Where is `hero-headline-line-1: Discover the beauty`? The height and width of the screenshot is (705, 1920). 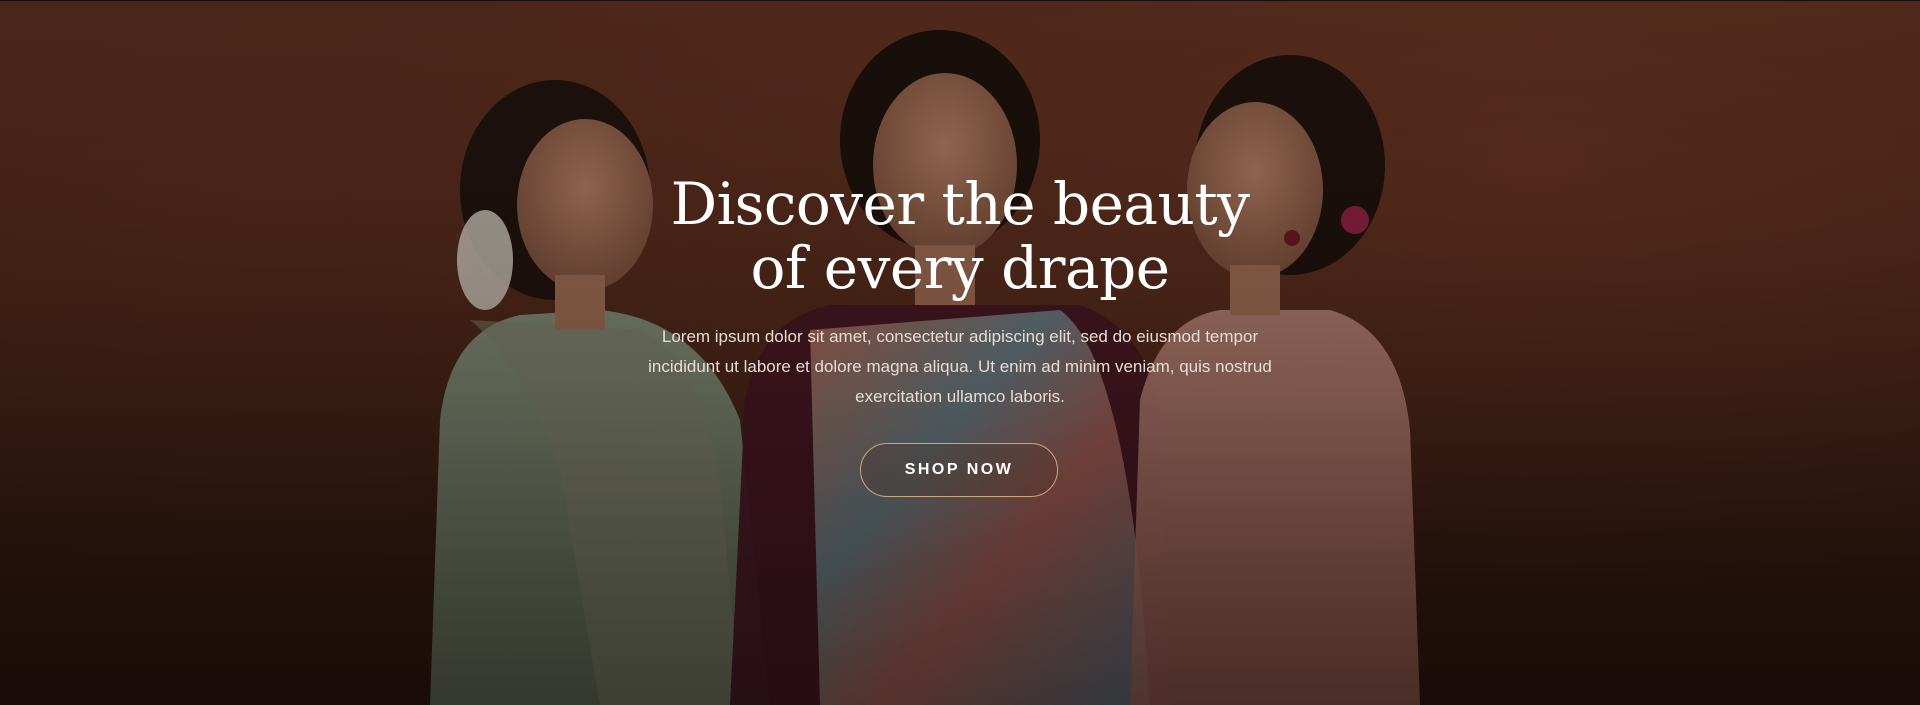 hero-headline-line-1: Discover the beauty is located at coordinates (960, 204).